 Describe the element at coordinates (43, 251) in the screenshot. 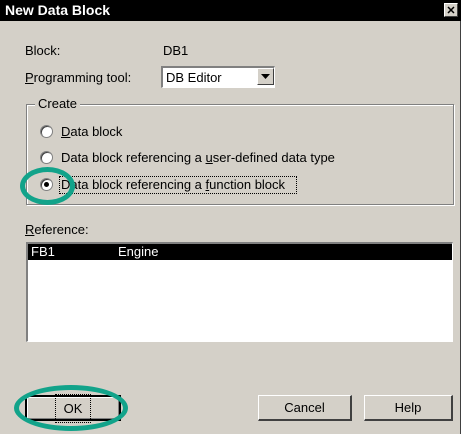

I see `reference-name: FB1` at that location.